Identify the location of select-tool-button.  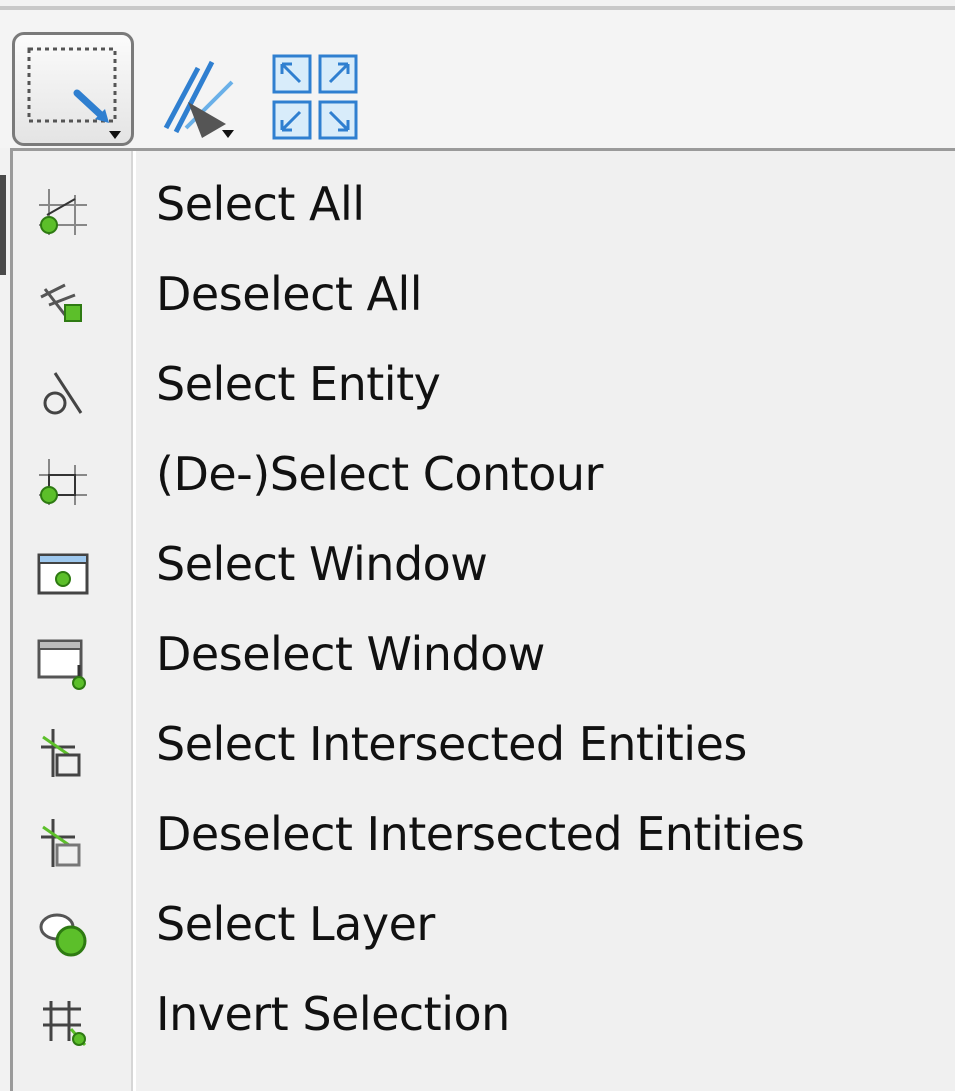
(73, 89).